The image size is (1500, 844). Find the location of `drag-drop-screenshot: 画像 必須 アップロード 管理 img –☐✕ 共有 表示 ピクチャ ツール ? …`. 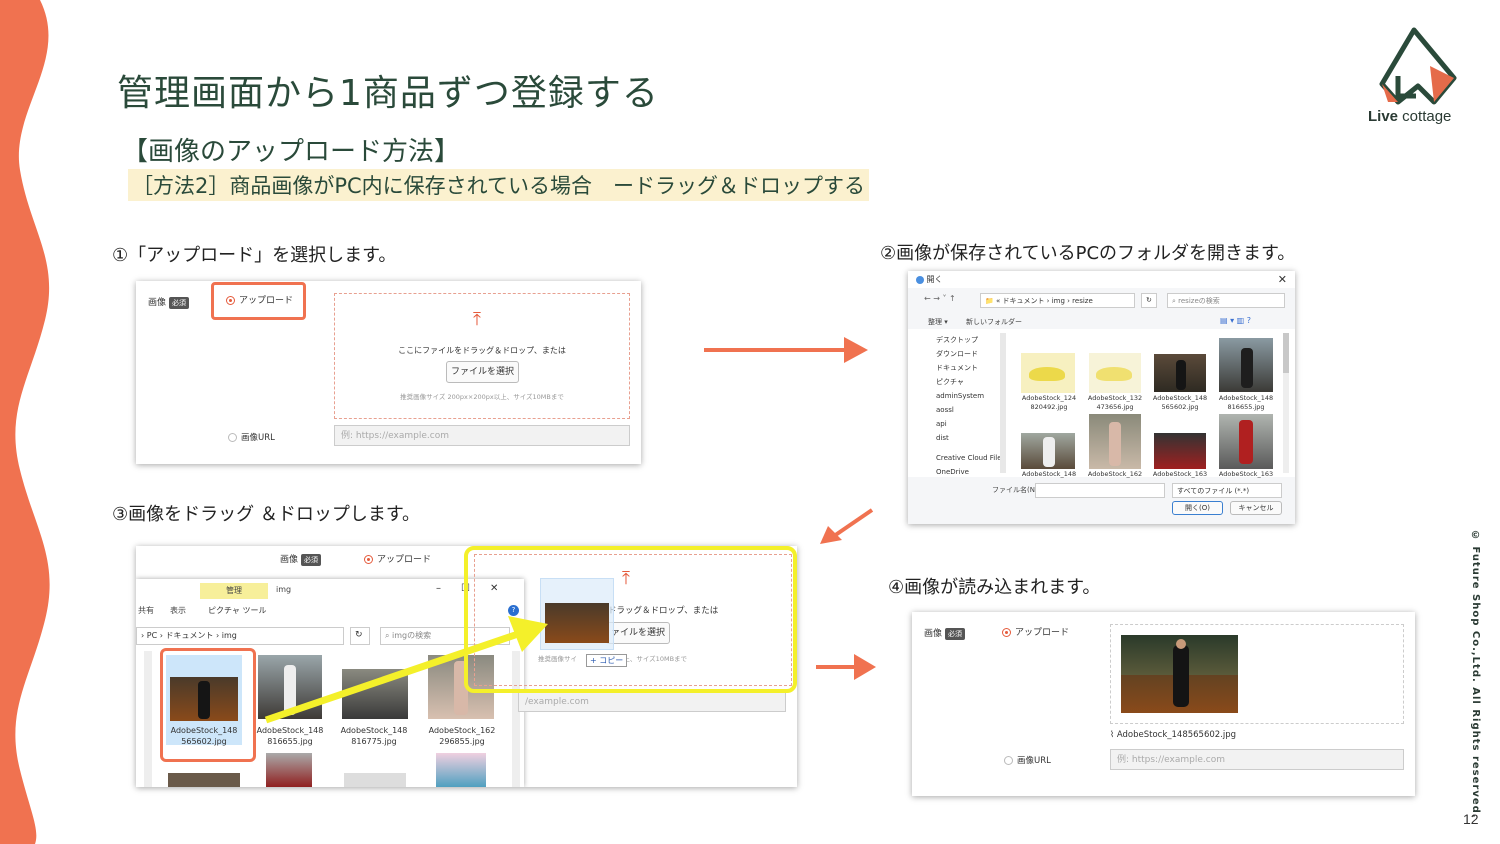

drag-drop-screenshot: 画像 必須 アップロード 管理 img –☐✕ 共有 表示 ピクチャ ツール ? … is located at coordinates (466, 666).